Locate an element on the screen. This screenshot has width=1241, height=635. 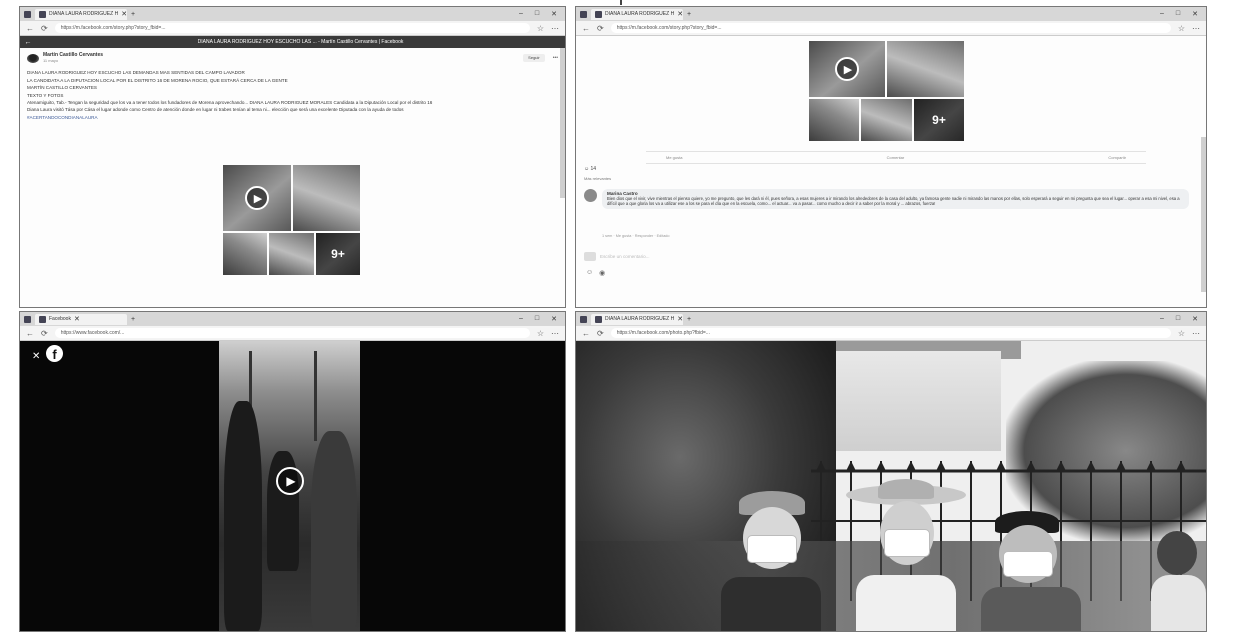
photo-row: 9+ is located at coordinates (886, 120).